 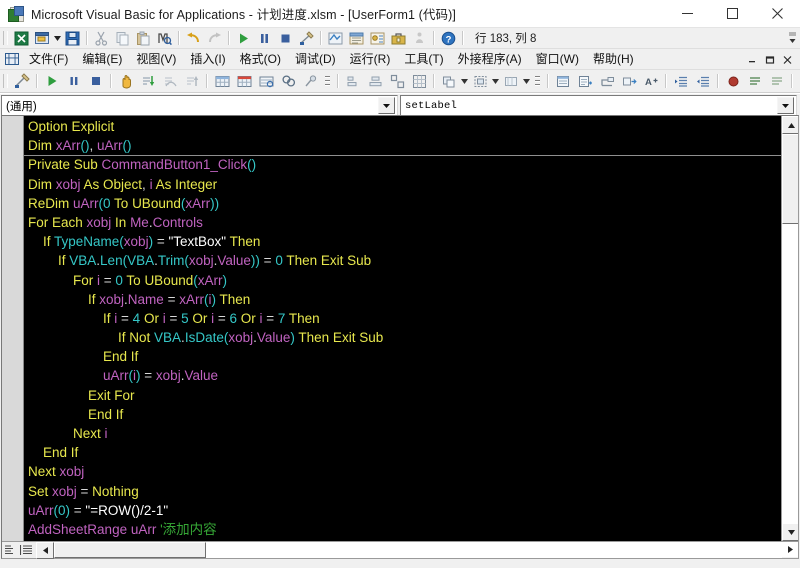 What do you see at coordinates (40, 491) in the screenshot?
I see `code-token-keyword: Set` at bounding box center [40, 491].